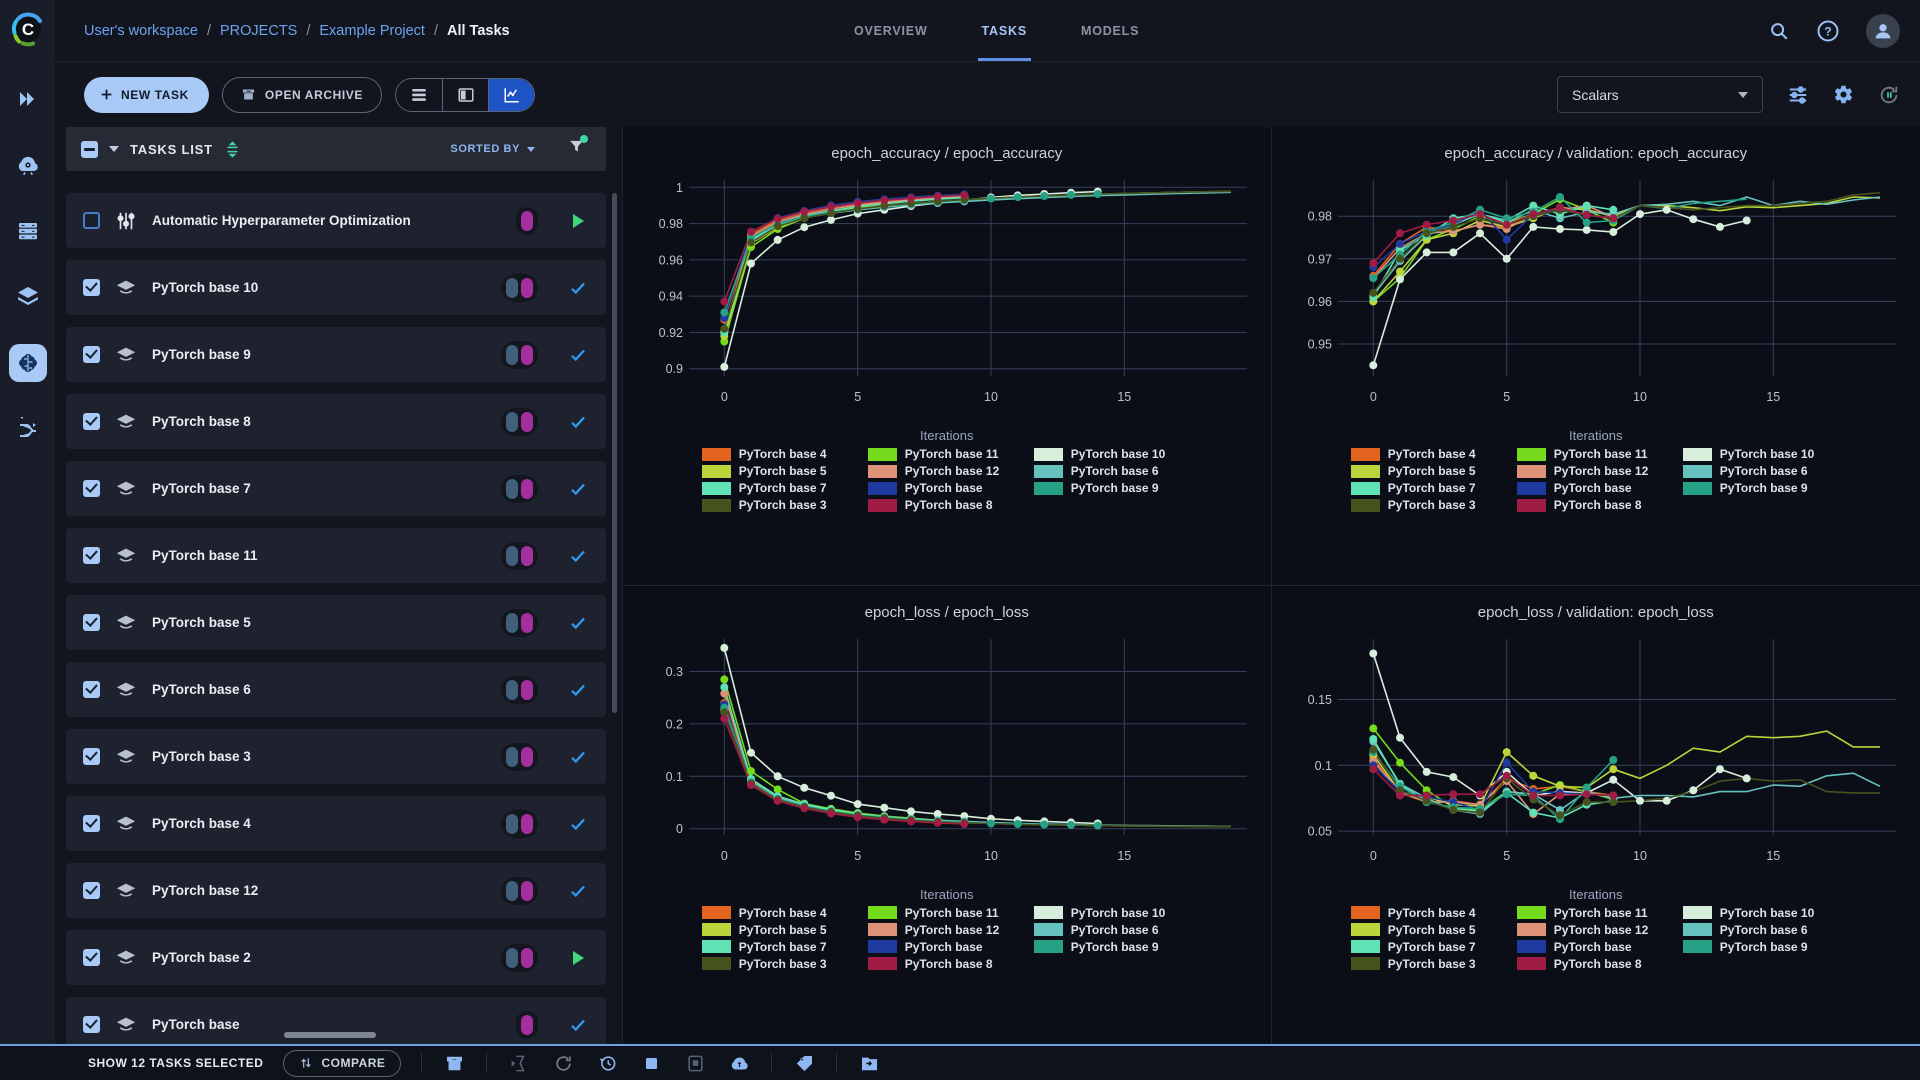 Image resolution: width=1920 pixels, height=1080 pixels. What do you see at coordinates (28, 297) in the screenshot?
I see `datasets-icon` at bounding box center [28, 297].